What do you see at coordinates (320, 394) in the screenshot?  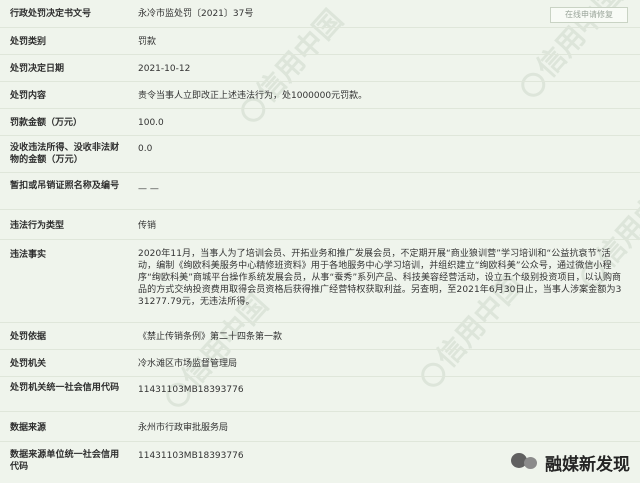 I see `row-authority-credit-code: 处罚机关统一社会信用代码 11431103MB18393776` at bounding box center [320, 394].